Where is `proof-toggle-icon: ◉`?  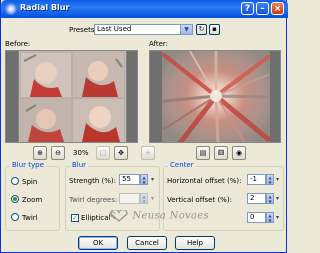 proof-toggle-icon: ◉ is located at coordinates (239, 153).